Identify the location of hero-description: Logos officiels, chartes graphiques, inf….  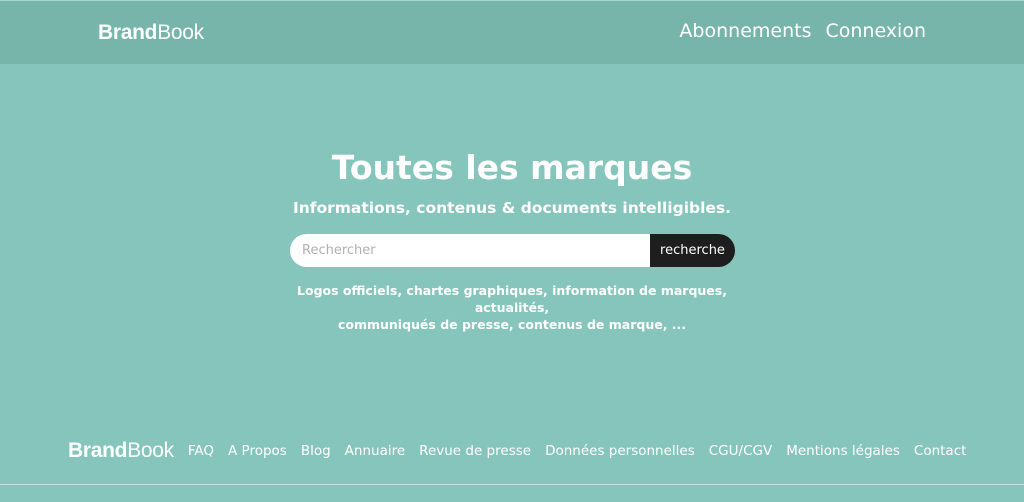
(512, 307).